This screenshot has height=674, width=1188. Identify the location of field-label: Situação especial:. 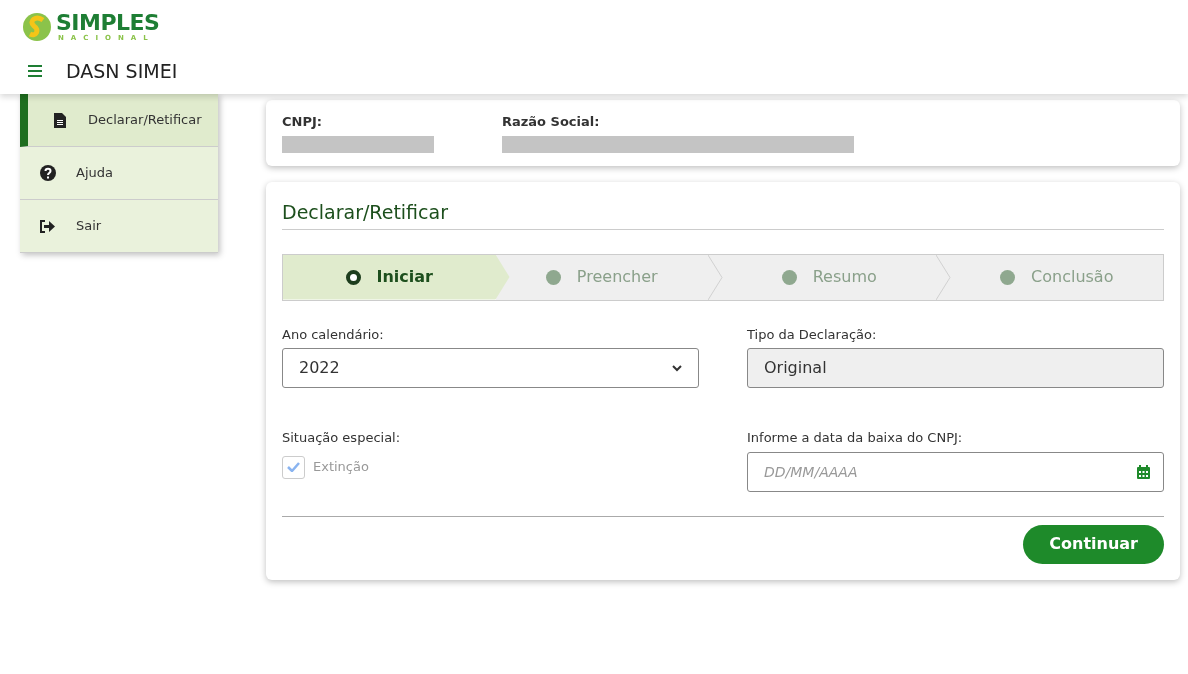
(342, 438).